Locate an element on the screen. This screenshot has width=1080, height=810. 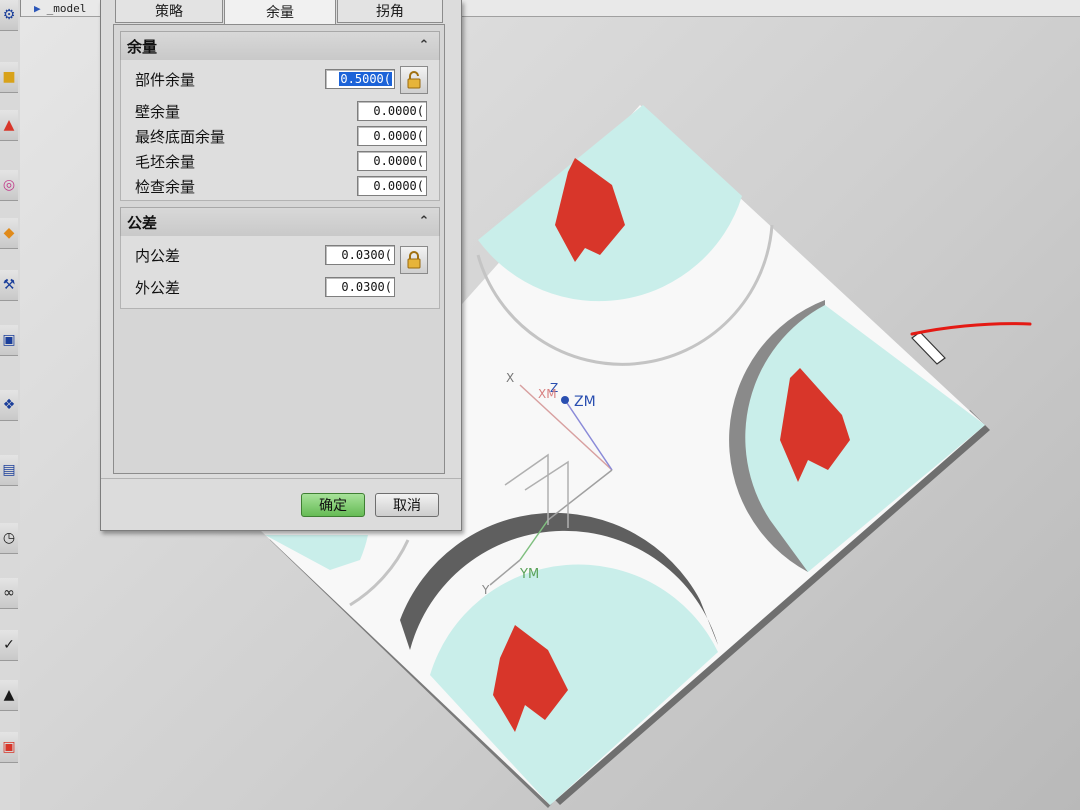
document-icon: ▤ is located at coordinates (9, 470).